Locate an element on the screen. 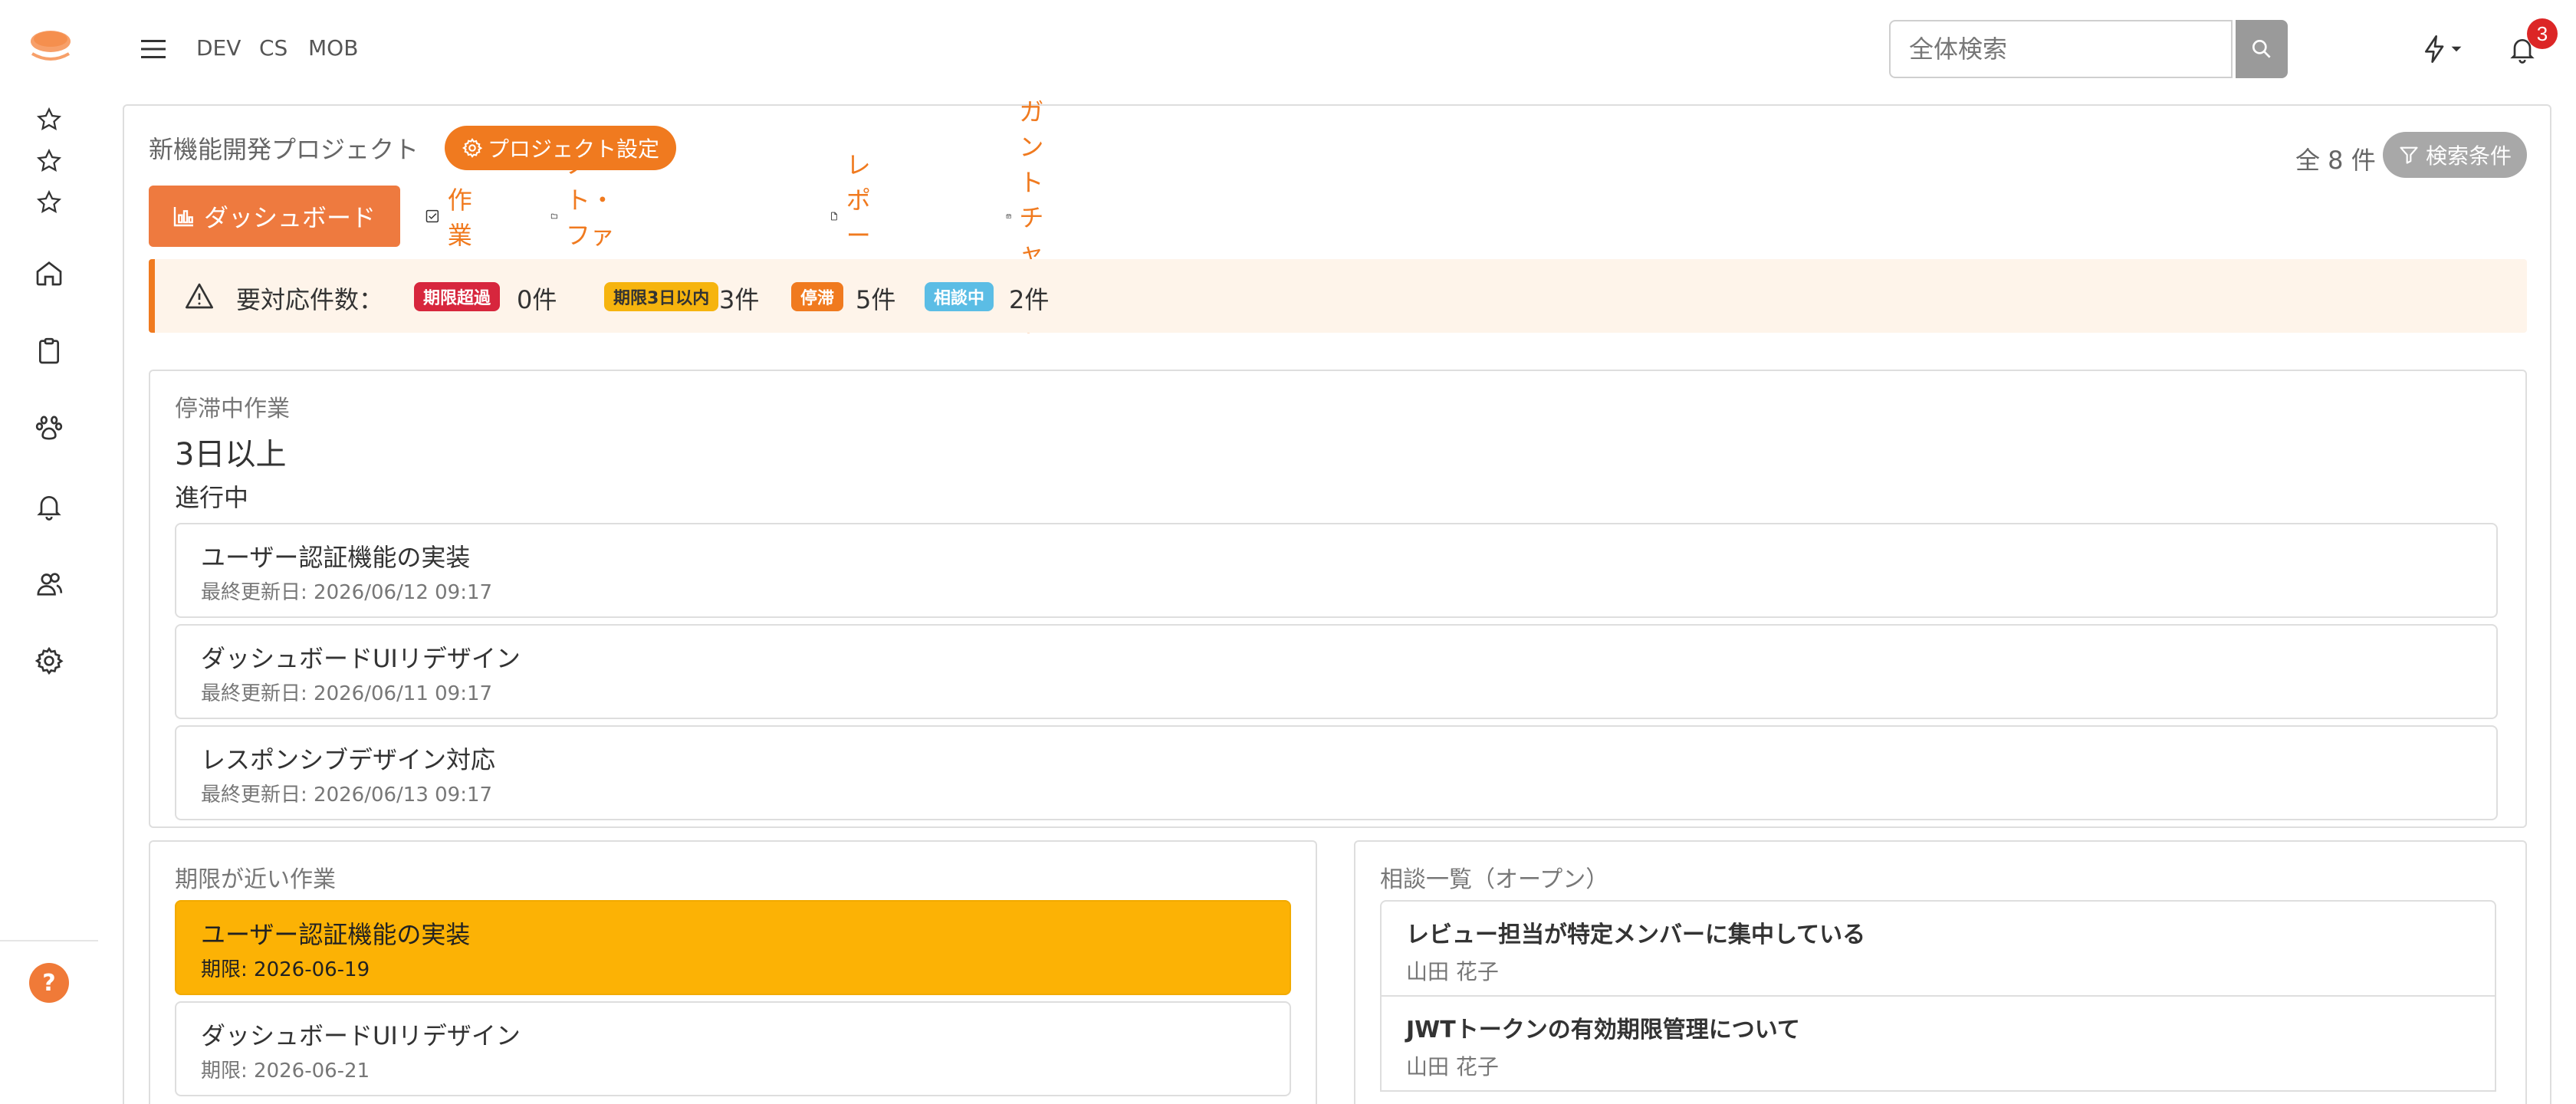 This screenshot has height=1104, width=2576. bell-icon is located at coordinates (49, 506).